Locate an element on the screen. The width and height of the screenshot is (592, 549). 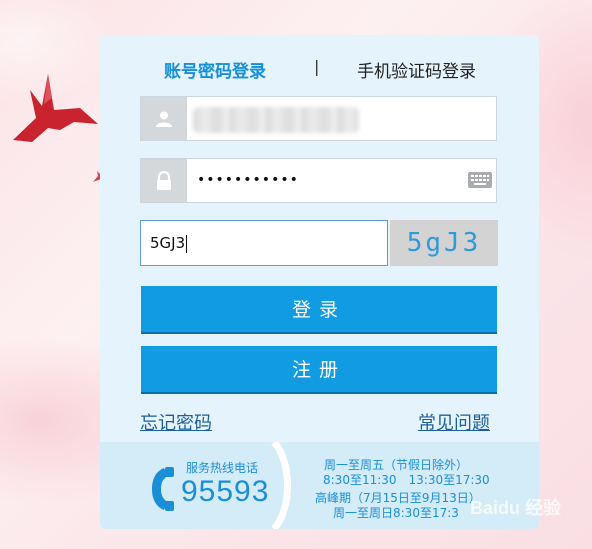
username-value-blurred is located at coordinates (276, 120).